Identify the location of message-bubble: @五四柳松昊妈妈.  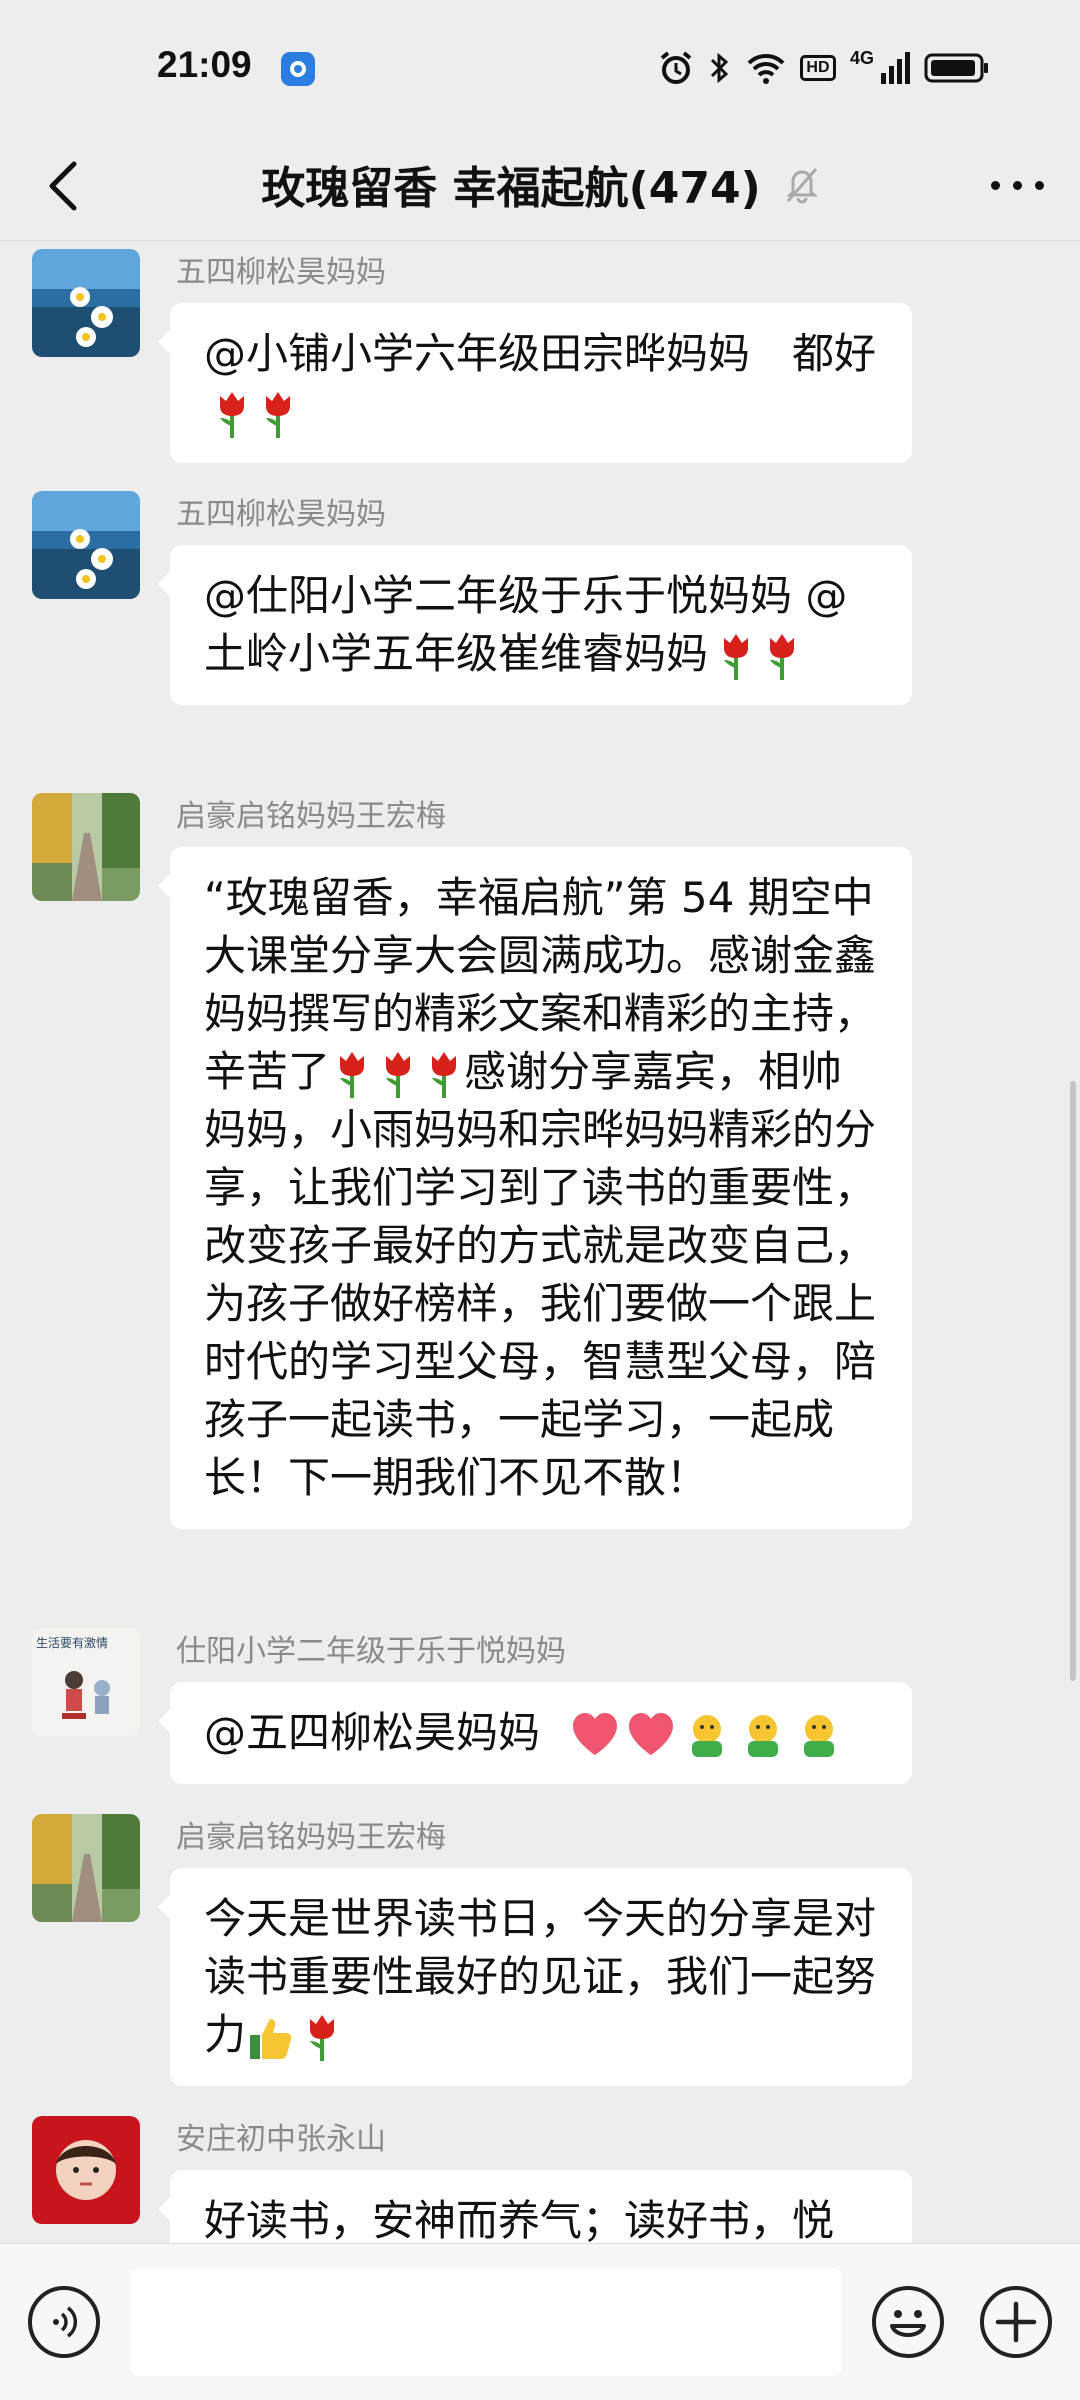
(535, 1733).